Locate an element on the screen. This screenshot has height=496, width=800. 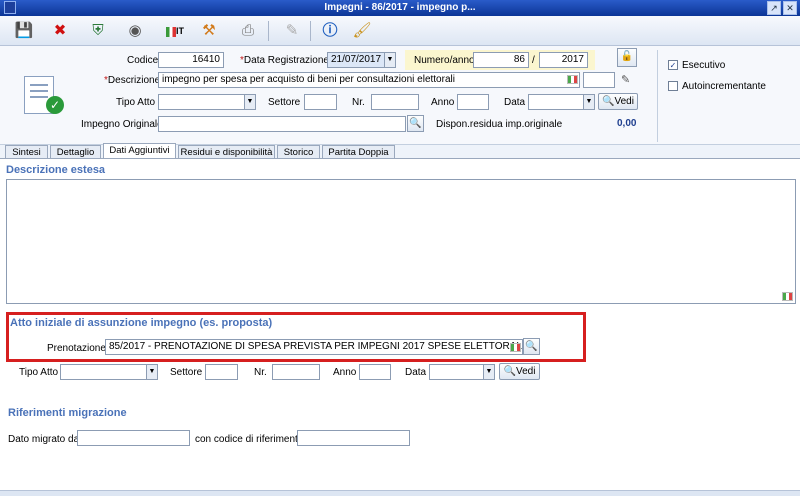
codice-riferimento-label: con codice di riferimento is located at coordinates (249, 439).